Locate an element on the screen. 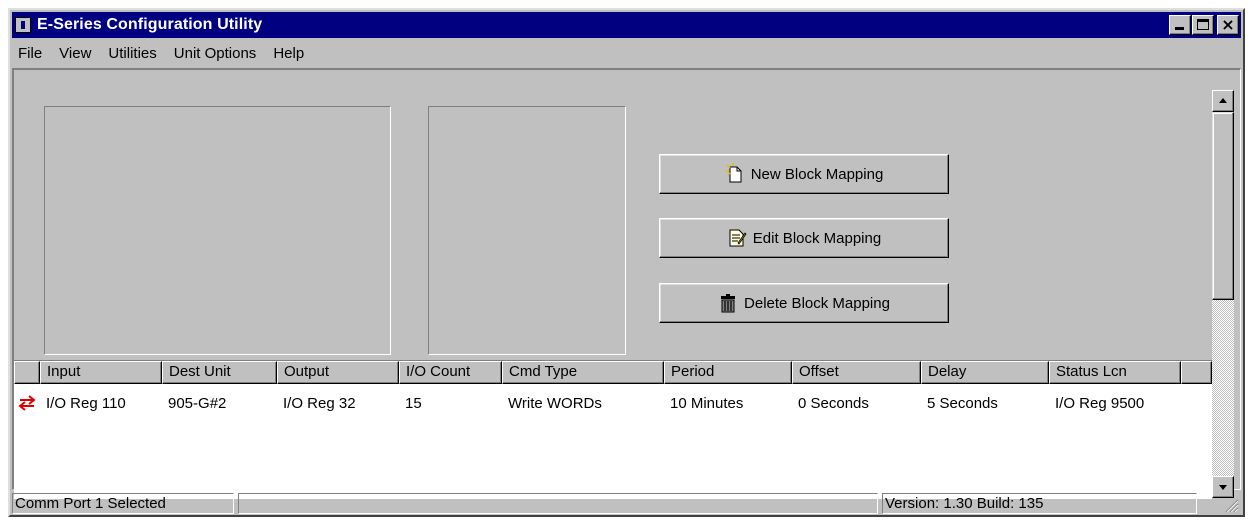 The width and height of the screenshot is (1252, 522). cell-input: I/O Reg 110 is located at coordinates (86, 403).